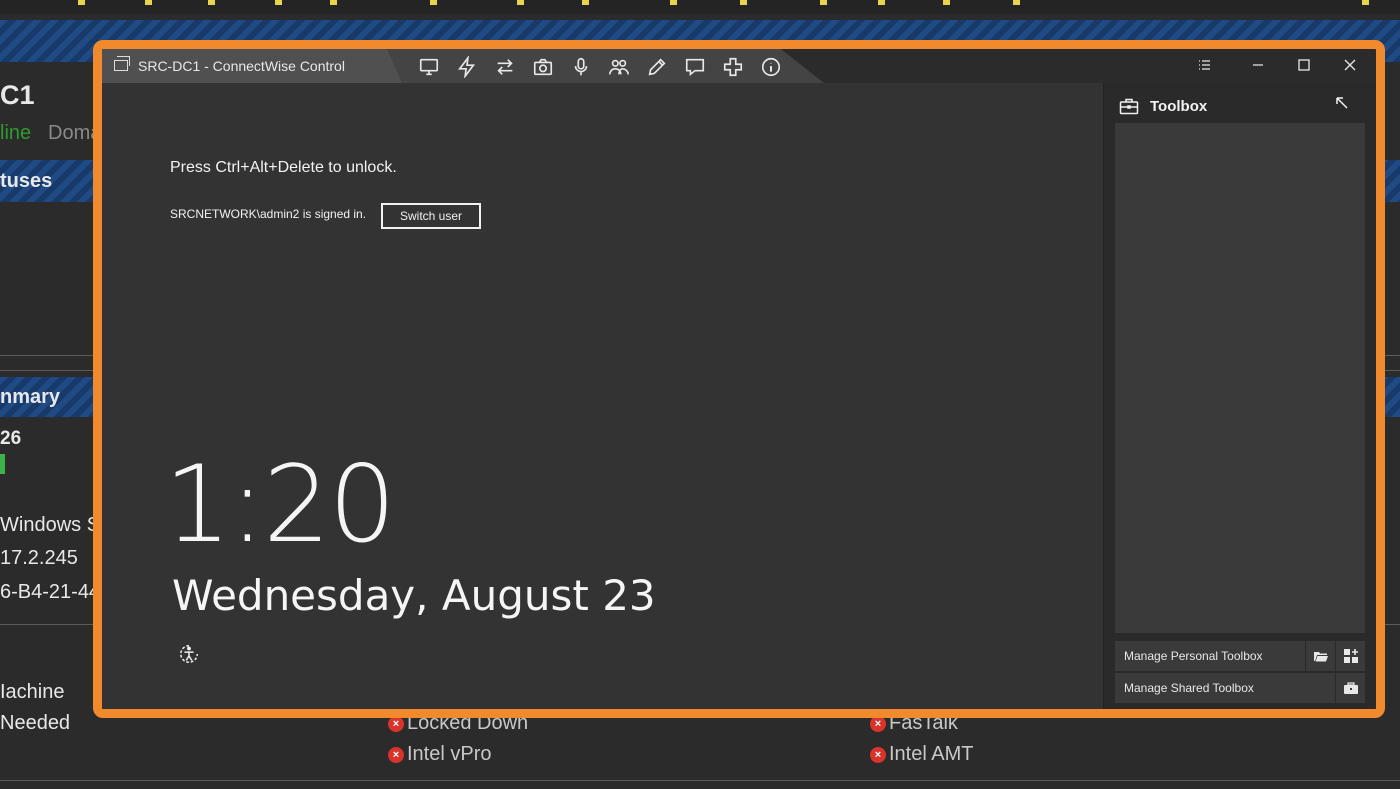  What do you see at coordinates (1342, 103) in the screenshot?
I see `collapse-arrow-icon` at bounding box center [1342, 103].